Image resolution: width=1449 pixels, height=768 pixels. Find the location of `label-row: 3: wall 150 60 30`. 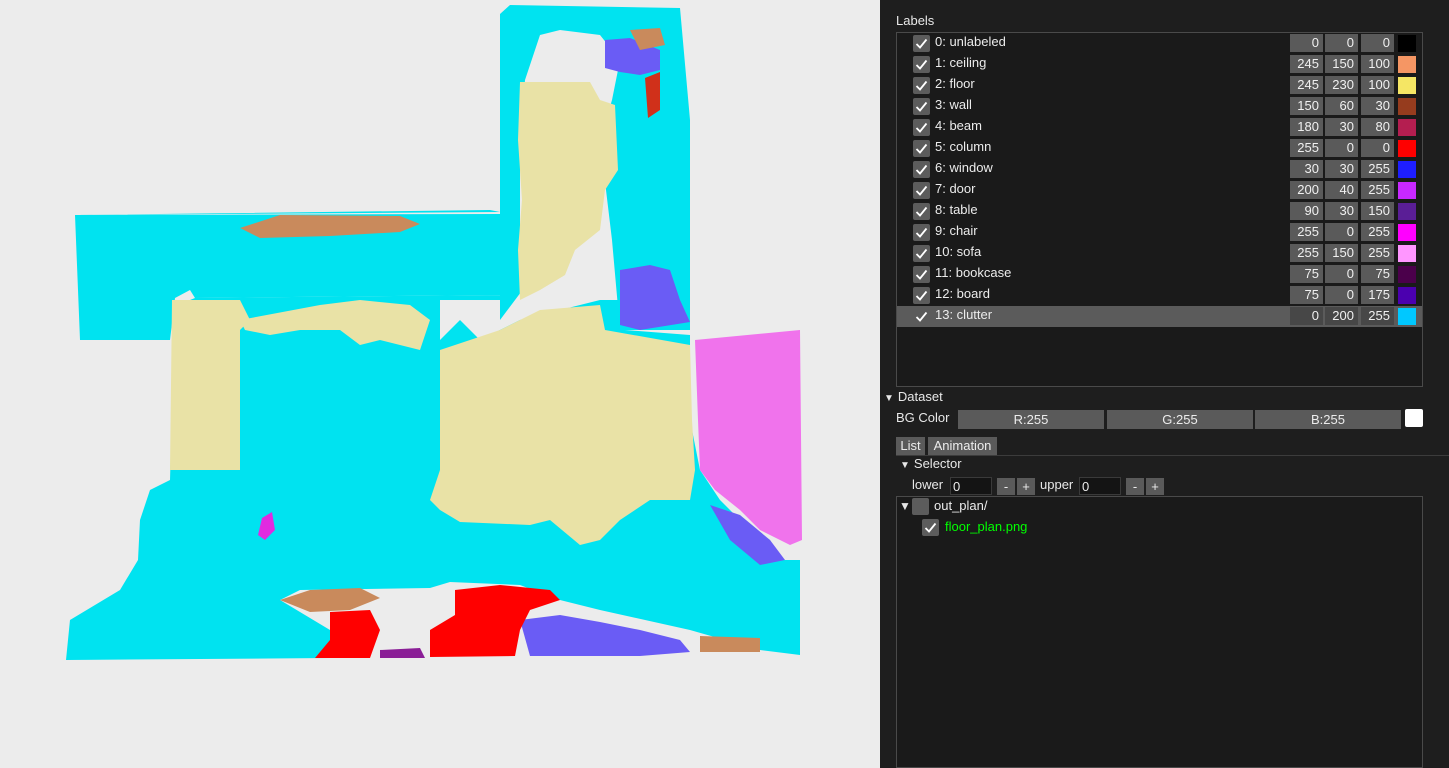

label-row: 3: wall 150 60 30 is located at coordinates (1159, 106).